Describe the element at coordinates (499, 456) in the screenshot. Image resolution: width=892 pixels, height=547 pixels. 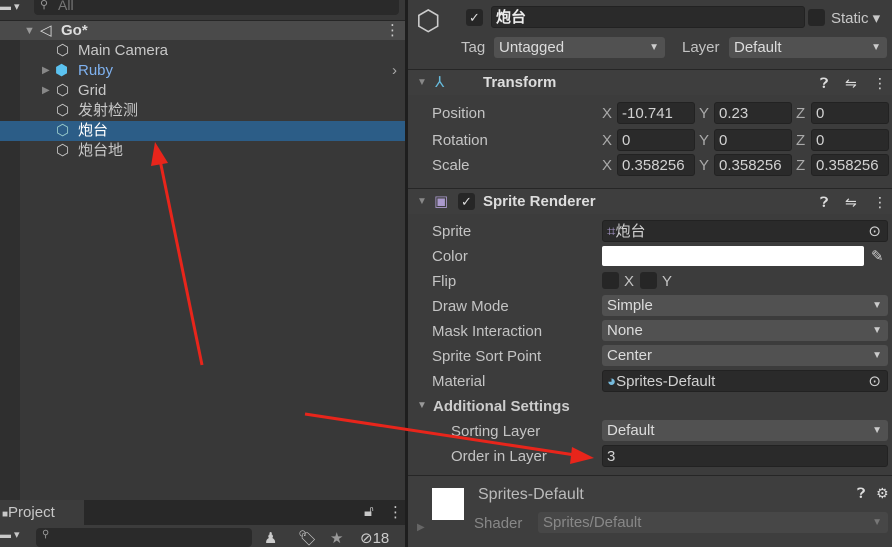
I see `order-in-layer-label: Order in Layer` at that location.